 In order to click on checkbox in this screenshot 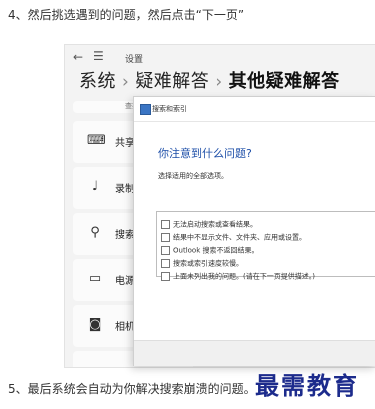, I will do `click(165, 276)`.